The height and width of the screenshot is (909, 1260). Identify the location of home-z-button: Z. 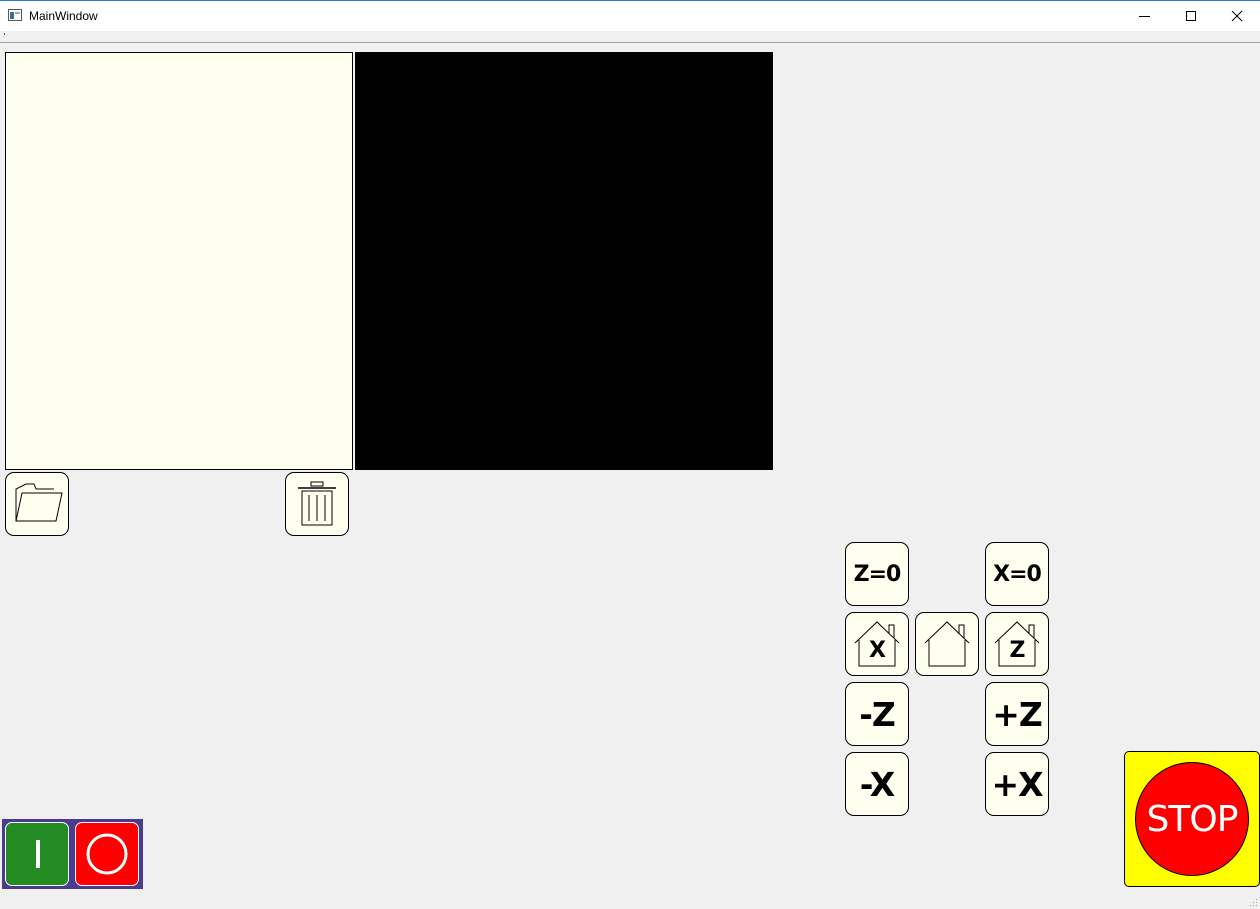
(1017, 644).